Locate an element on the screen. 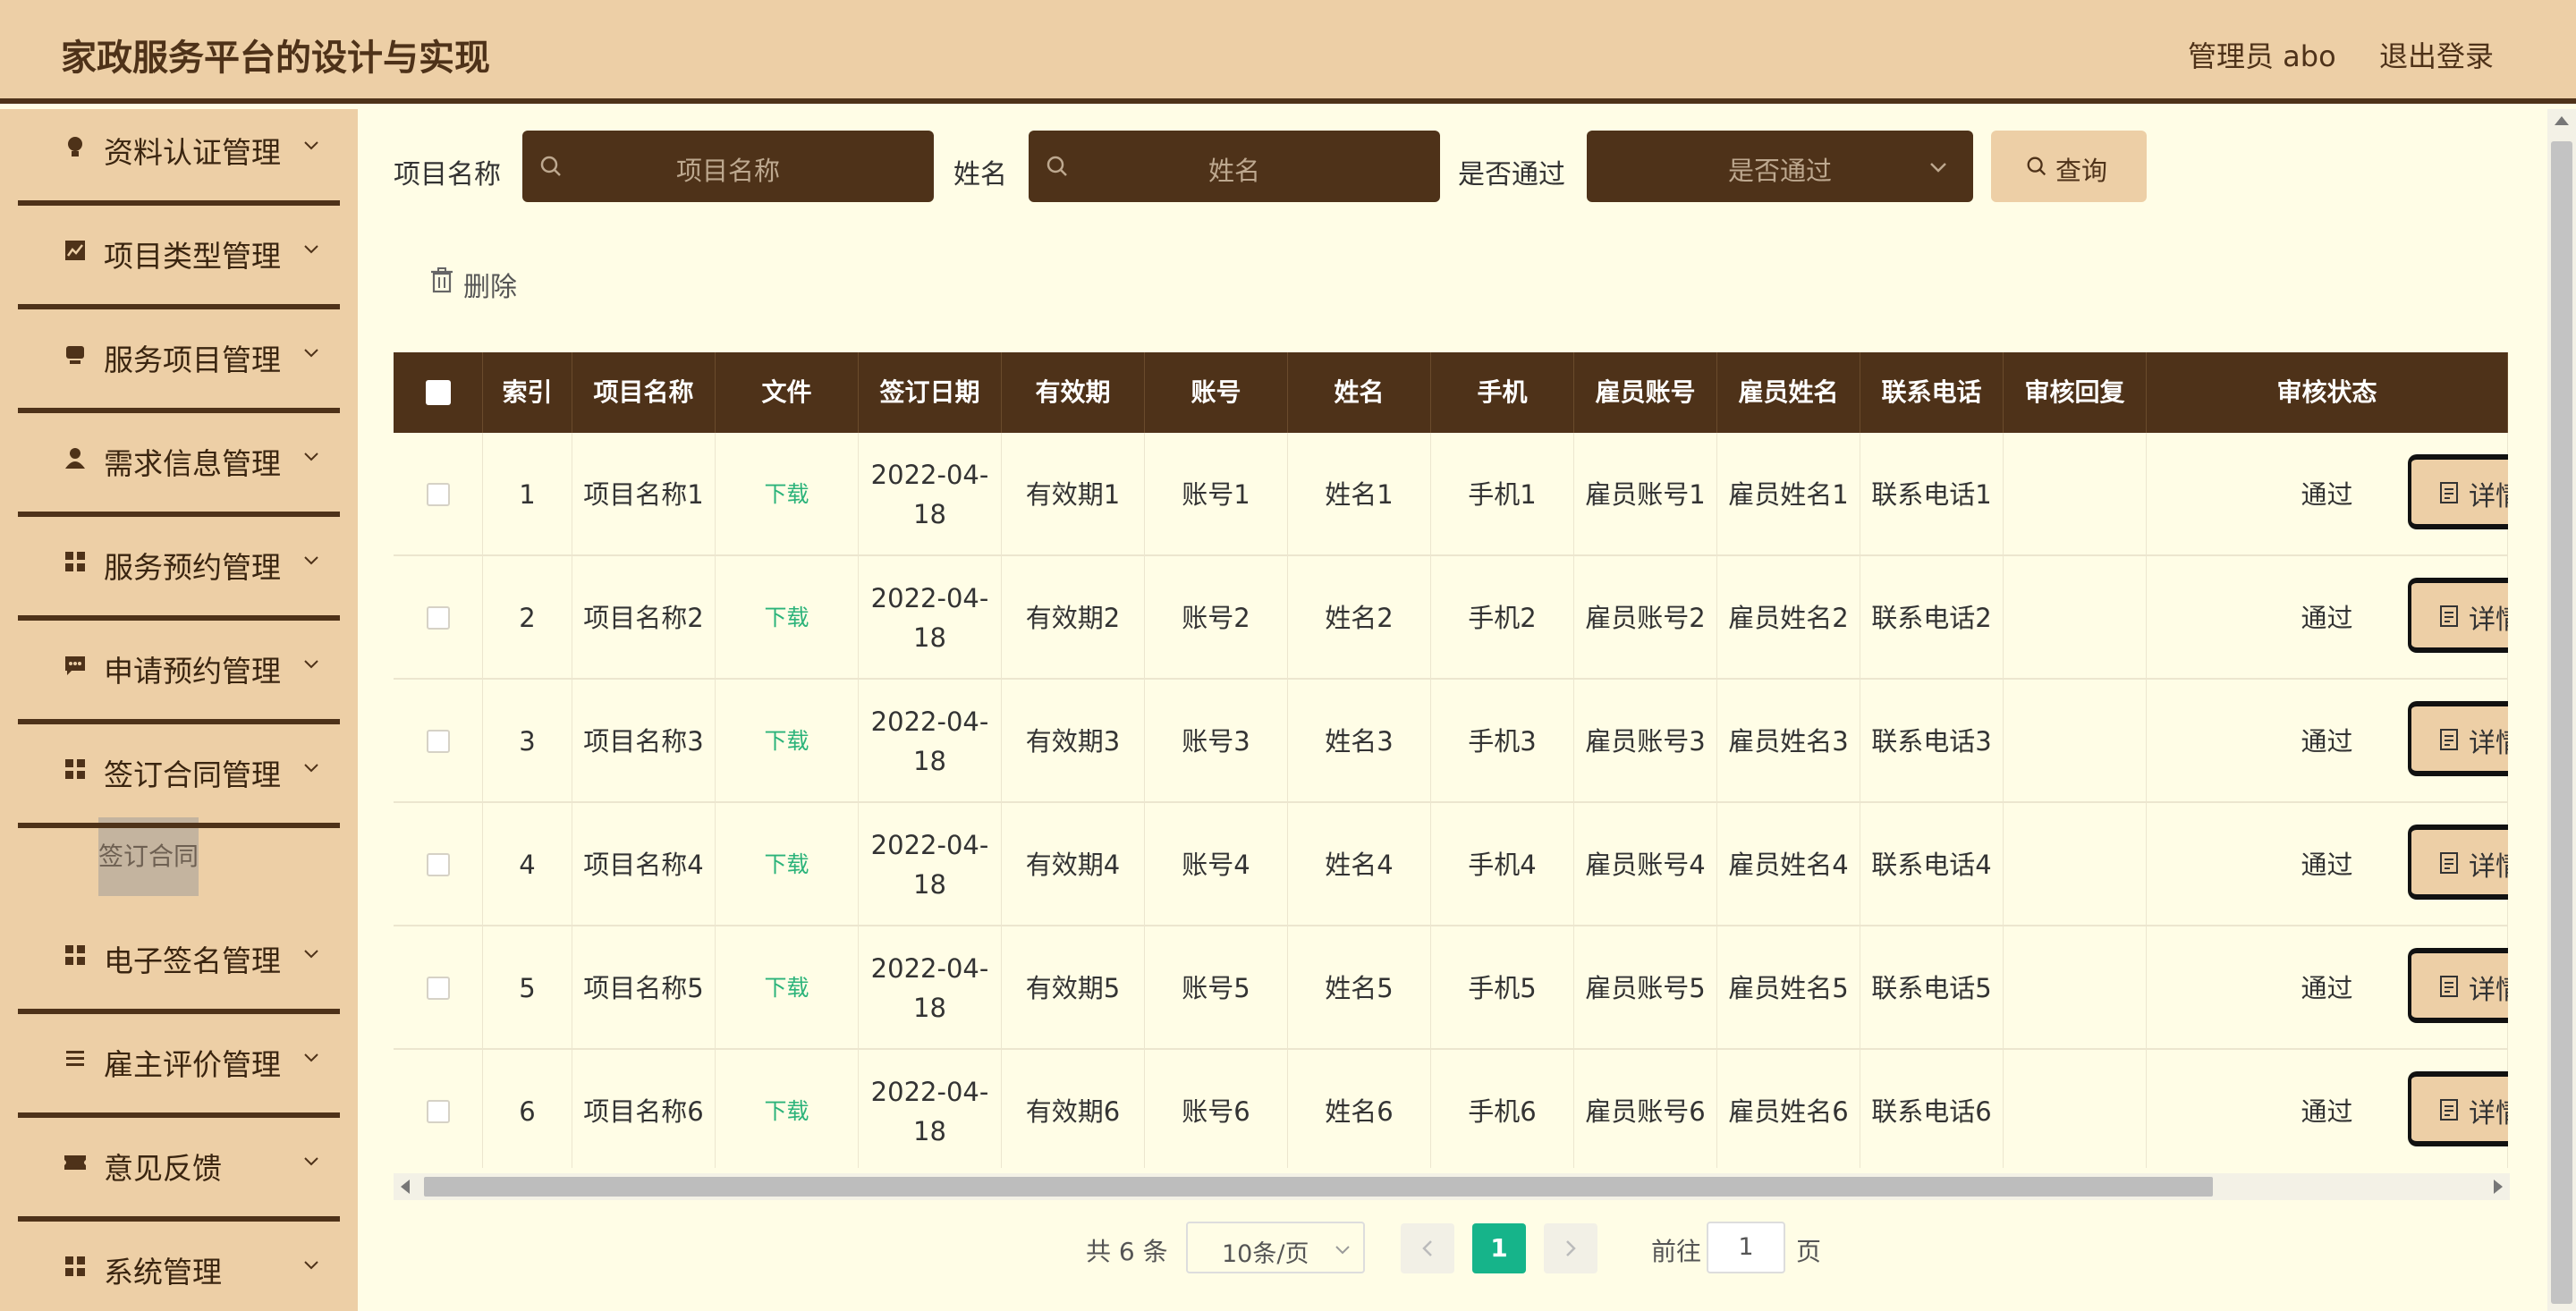  sidebar-item-11: 系统管理 is located at coordinates (179, 1268).